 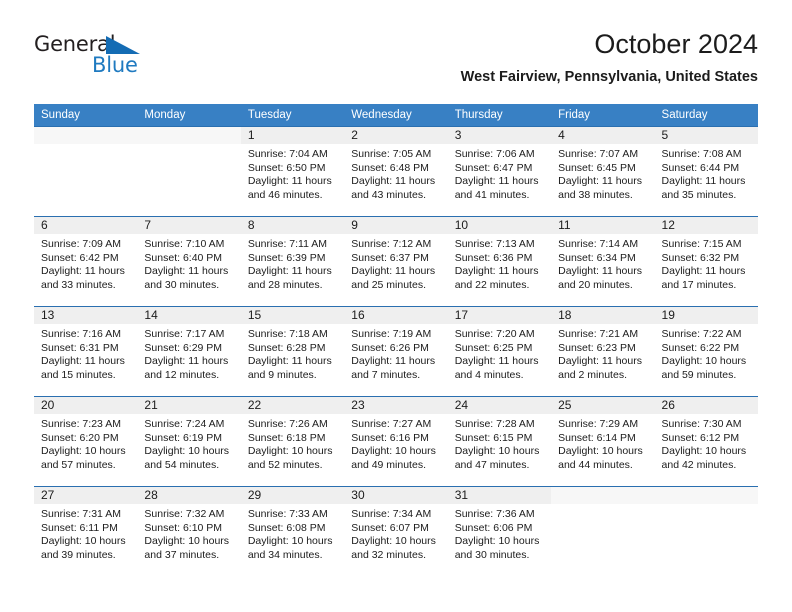 I want to click on day-number-band: 30, so click(x=396, y=495).